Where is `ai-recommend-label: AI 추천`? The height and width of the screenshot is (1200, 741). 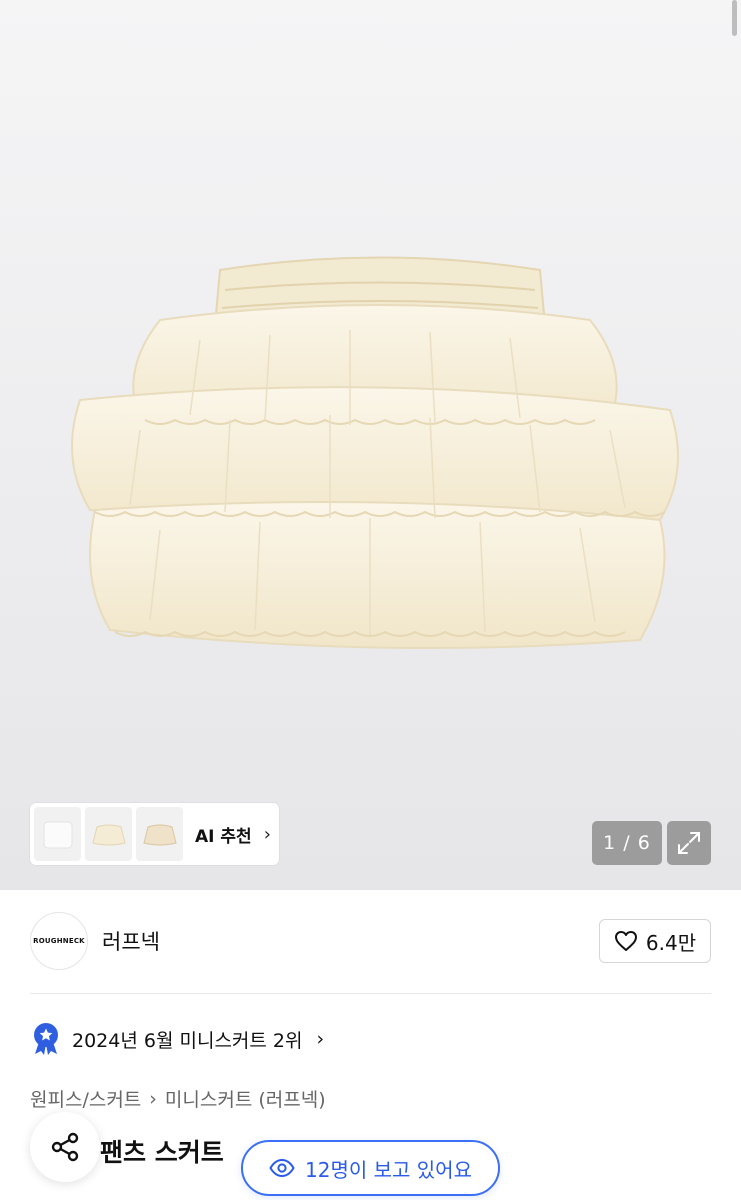 ai-recommend-label: AI 추천 is located at coordinates (223, 834).